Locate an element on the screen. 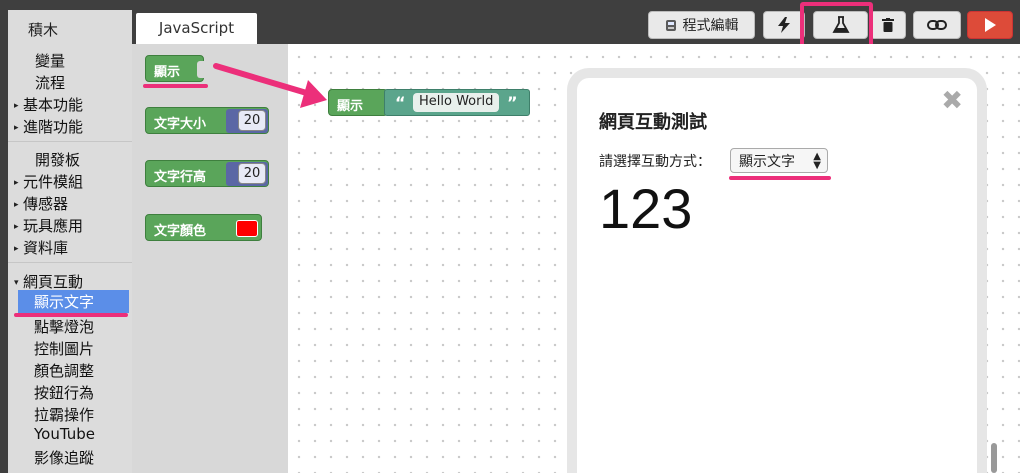  open-quote-icon: “ is located at coordinates (400, 102).